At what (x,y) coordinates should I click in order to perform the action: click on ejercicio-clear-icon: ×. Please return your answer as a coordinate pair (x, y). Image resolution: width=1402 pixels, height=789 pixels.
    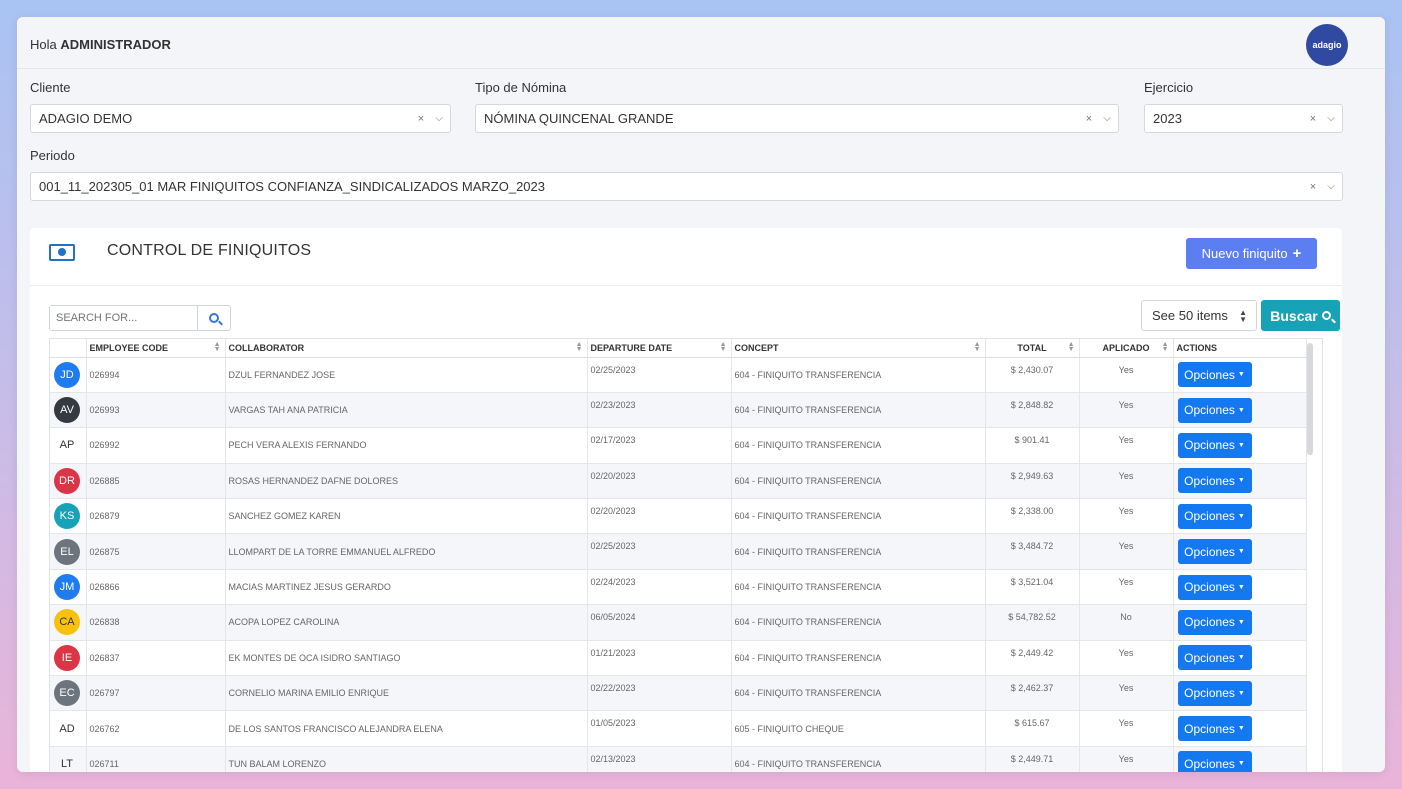
    Looking at the image, I should click on (1313, 119).